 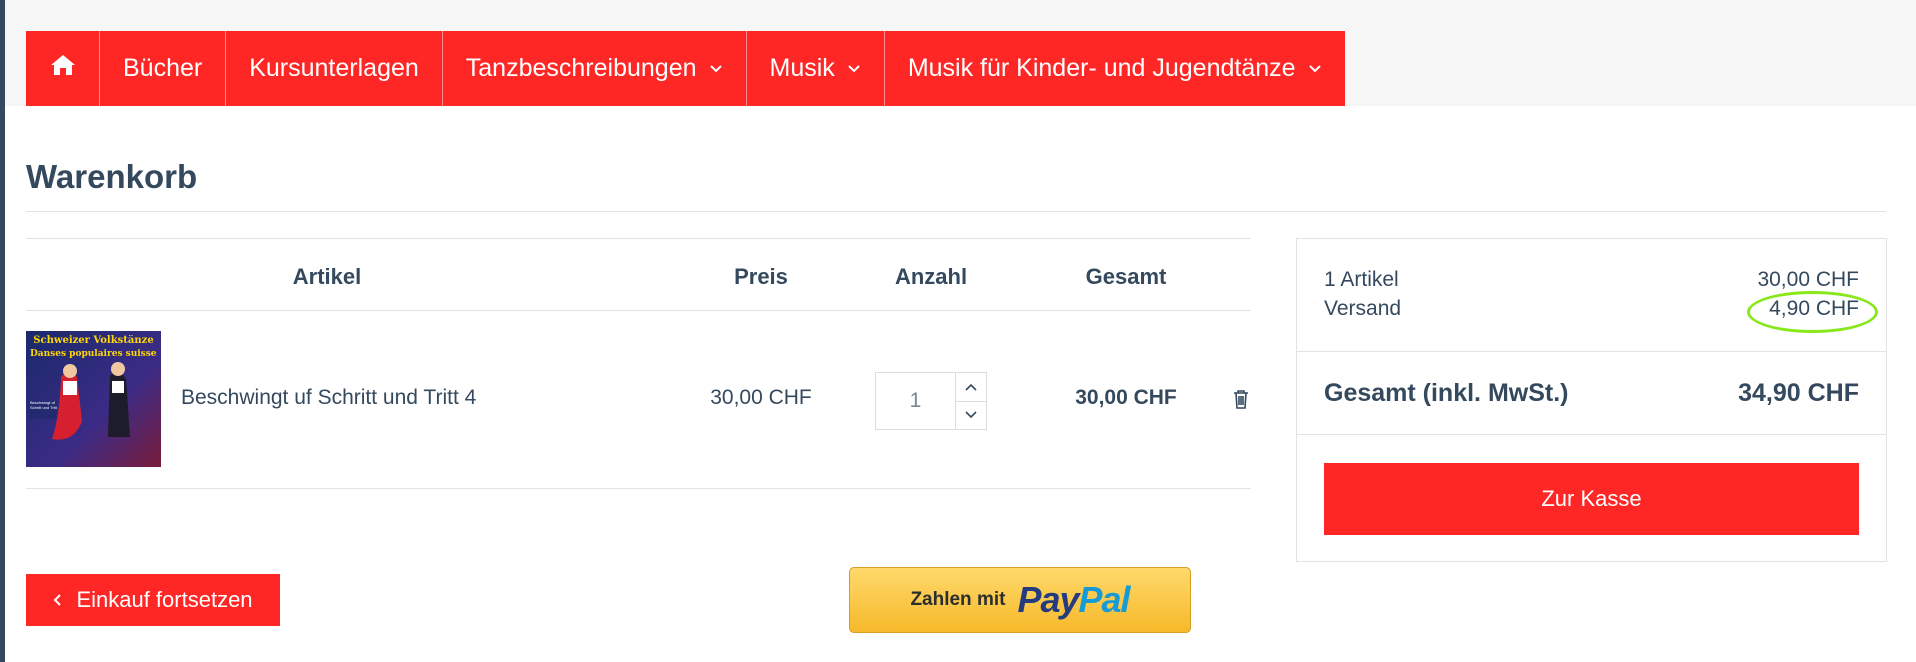 I want to click on nav-item-label: Tanzbeschreibungen, so click(x=581, y=68).